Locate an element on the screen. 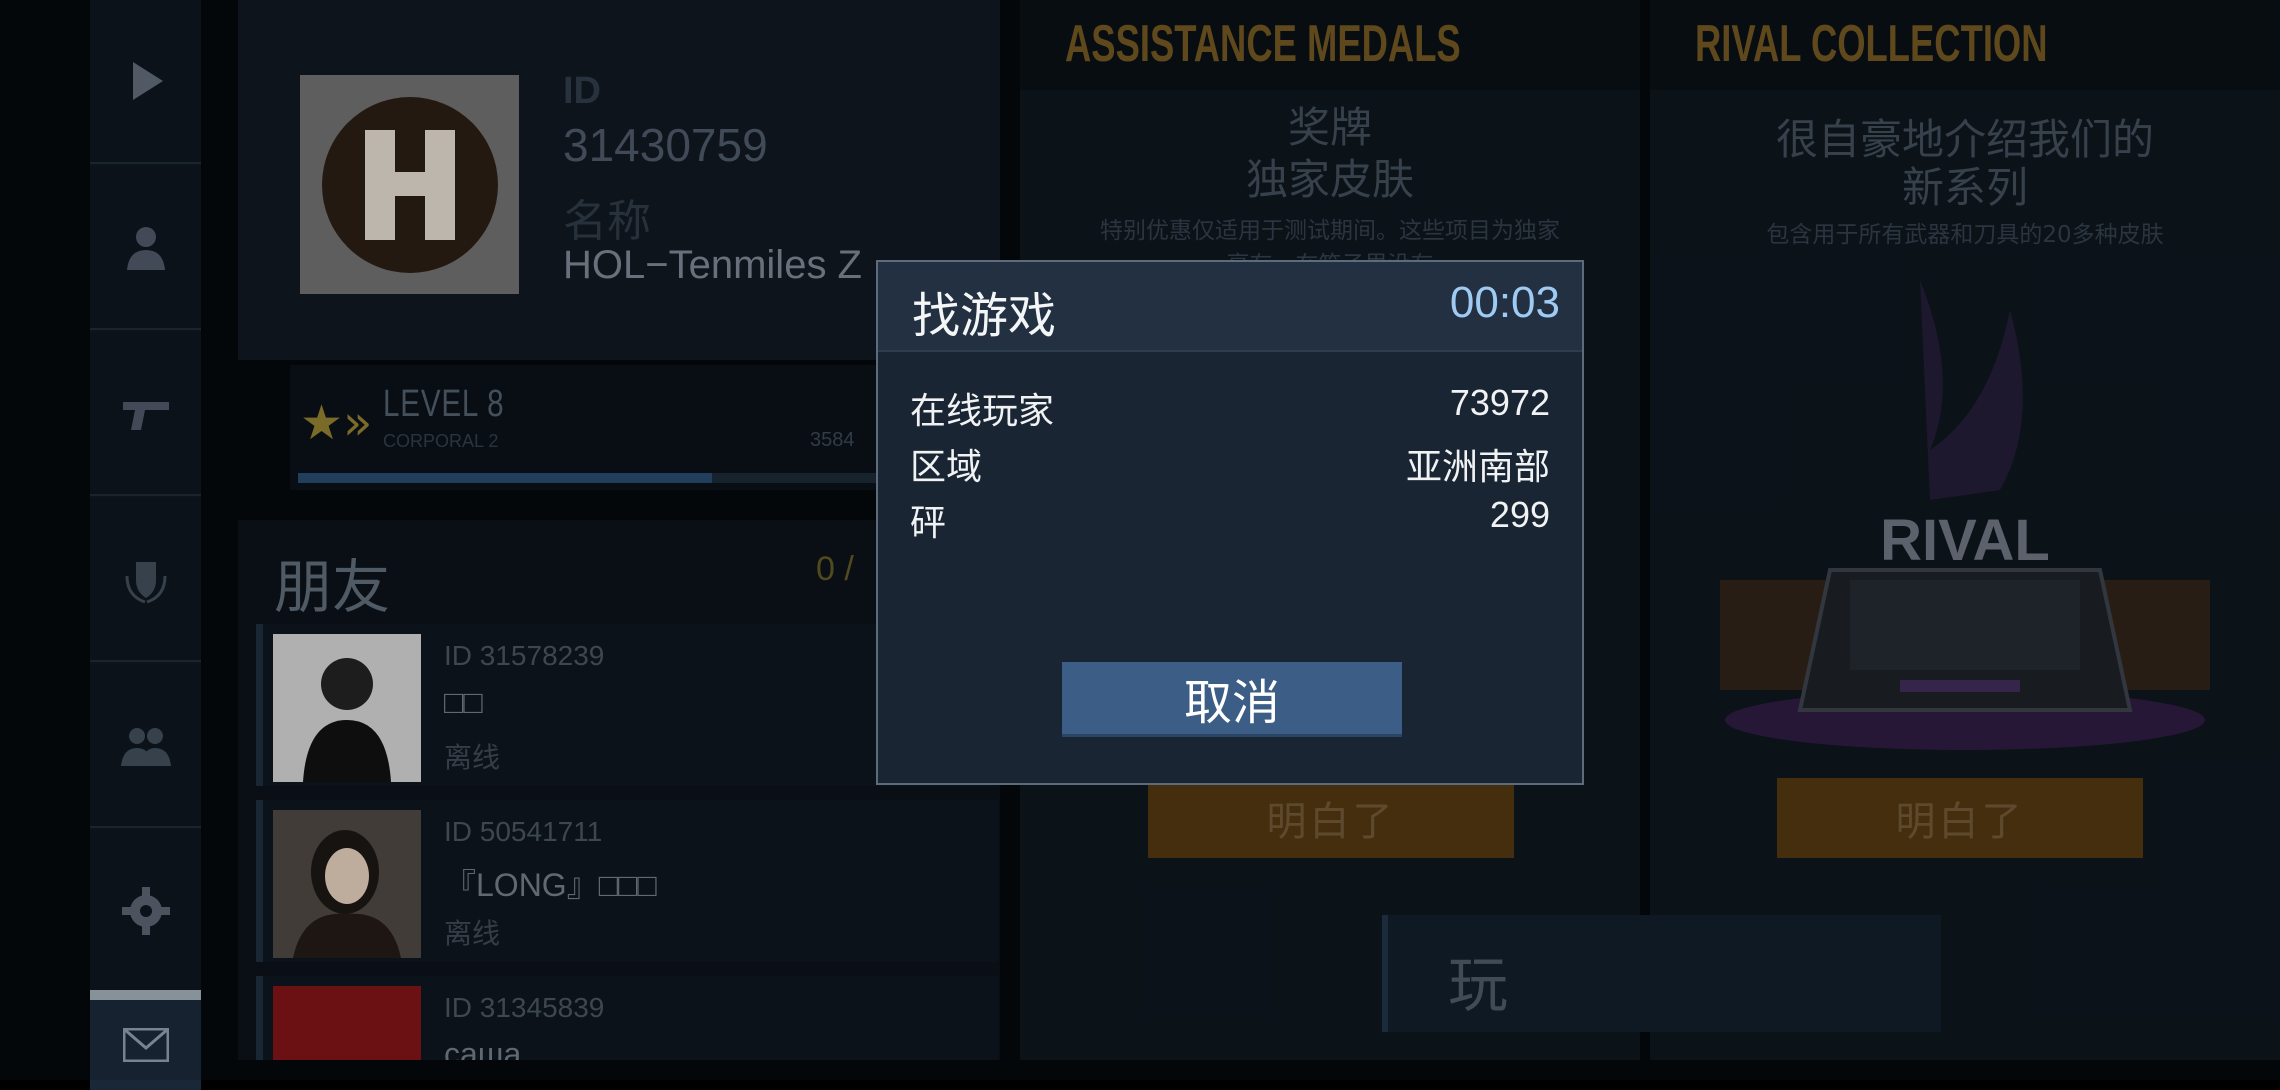 This screenshot has width=2280, height=1090. online-players-value: 73972 is located at coordinates (1499, 402).